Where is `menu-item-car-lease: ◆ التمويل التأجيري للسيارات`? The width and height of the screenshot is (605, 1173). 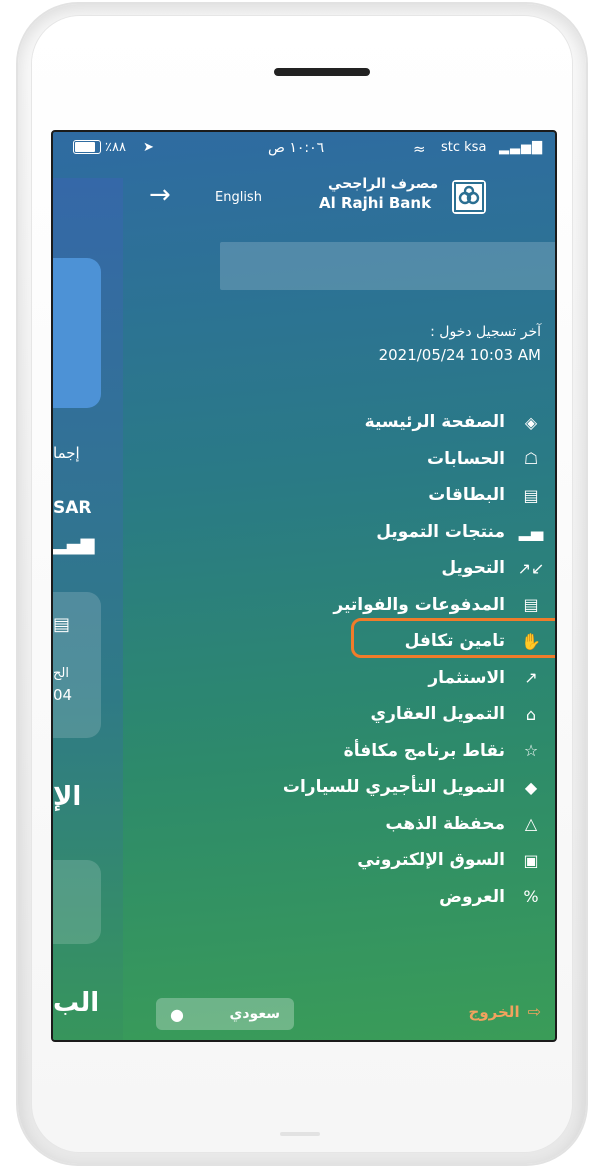 menu-item-car-lease: ◆ التمويل التأجيري للسيارات is located at coordinates (339, 787).